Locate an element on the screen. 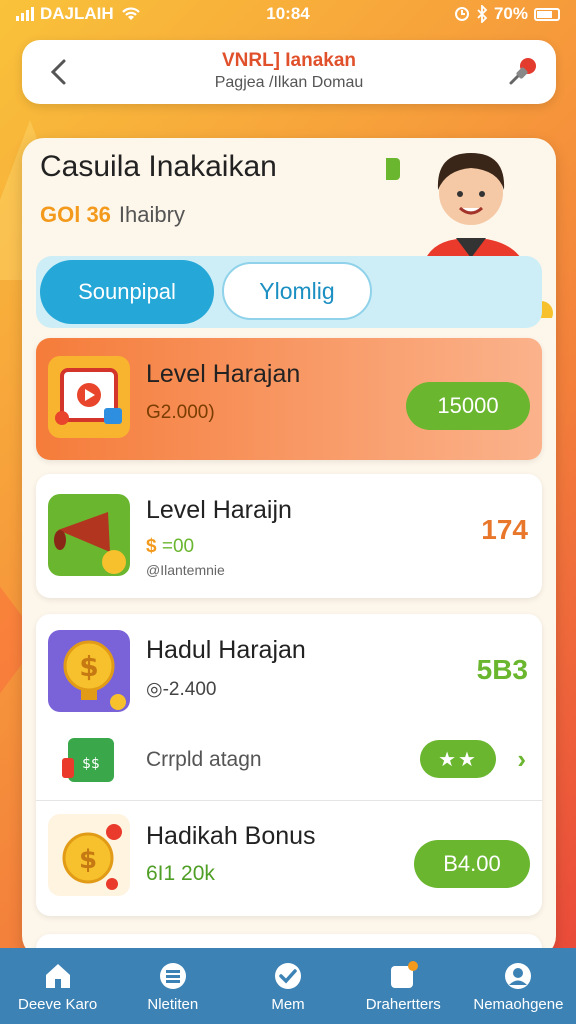 The image size is (576, 1024). home-icon is located at coordinates (57, 975).